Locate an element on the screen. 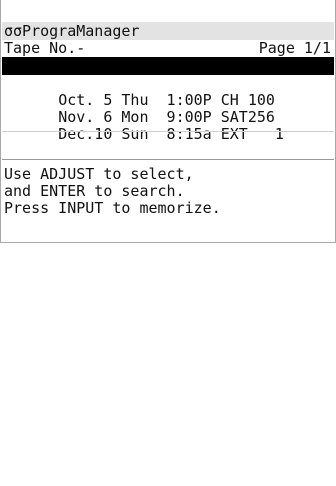 The height and width of the screenshot is (486, 336). screen-title: σσPrograManager is located at coordinates (72, 31).